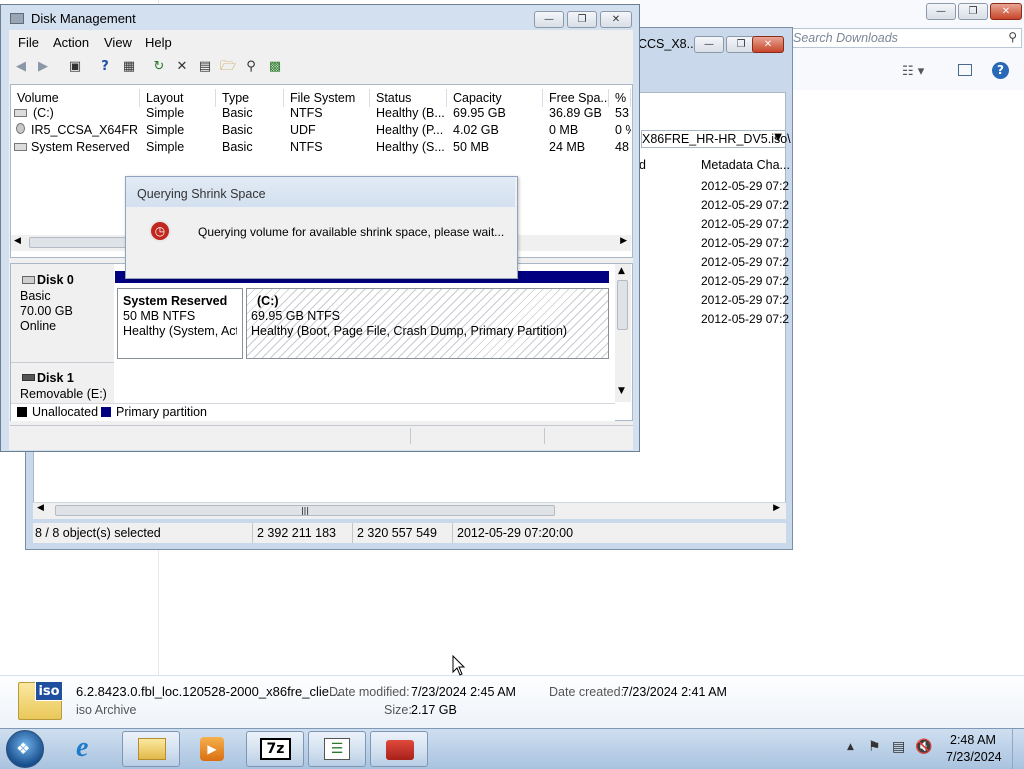 The width and height of the screenshot is (1024, 769). I want to click on menu-help: Help, so click(158, 42).